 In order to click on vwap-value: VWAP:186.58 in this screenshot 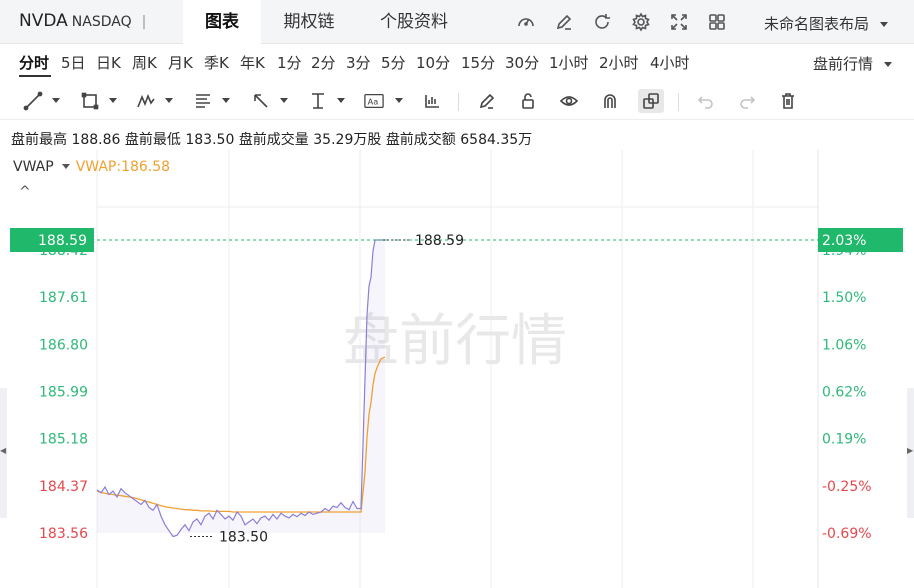, I will do `click(123, 167)`.